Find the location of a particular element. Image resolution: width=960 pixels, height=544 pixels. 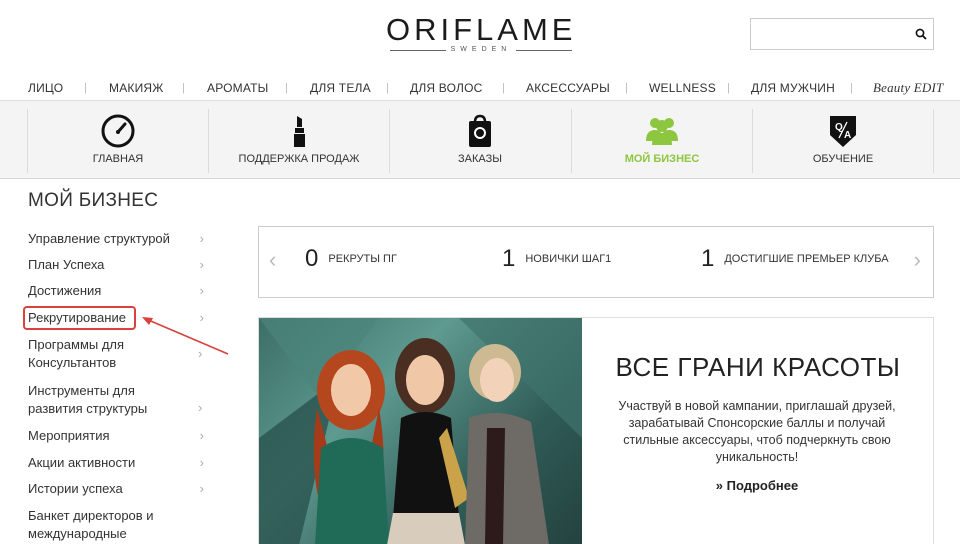

stat-newcomers: 1 НОВИЧКИ ШАГ1 is located at coordinates (556, 259).